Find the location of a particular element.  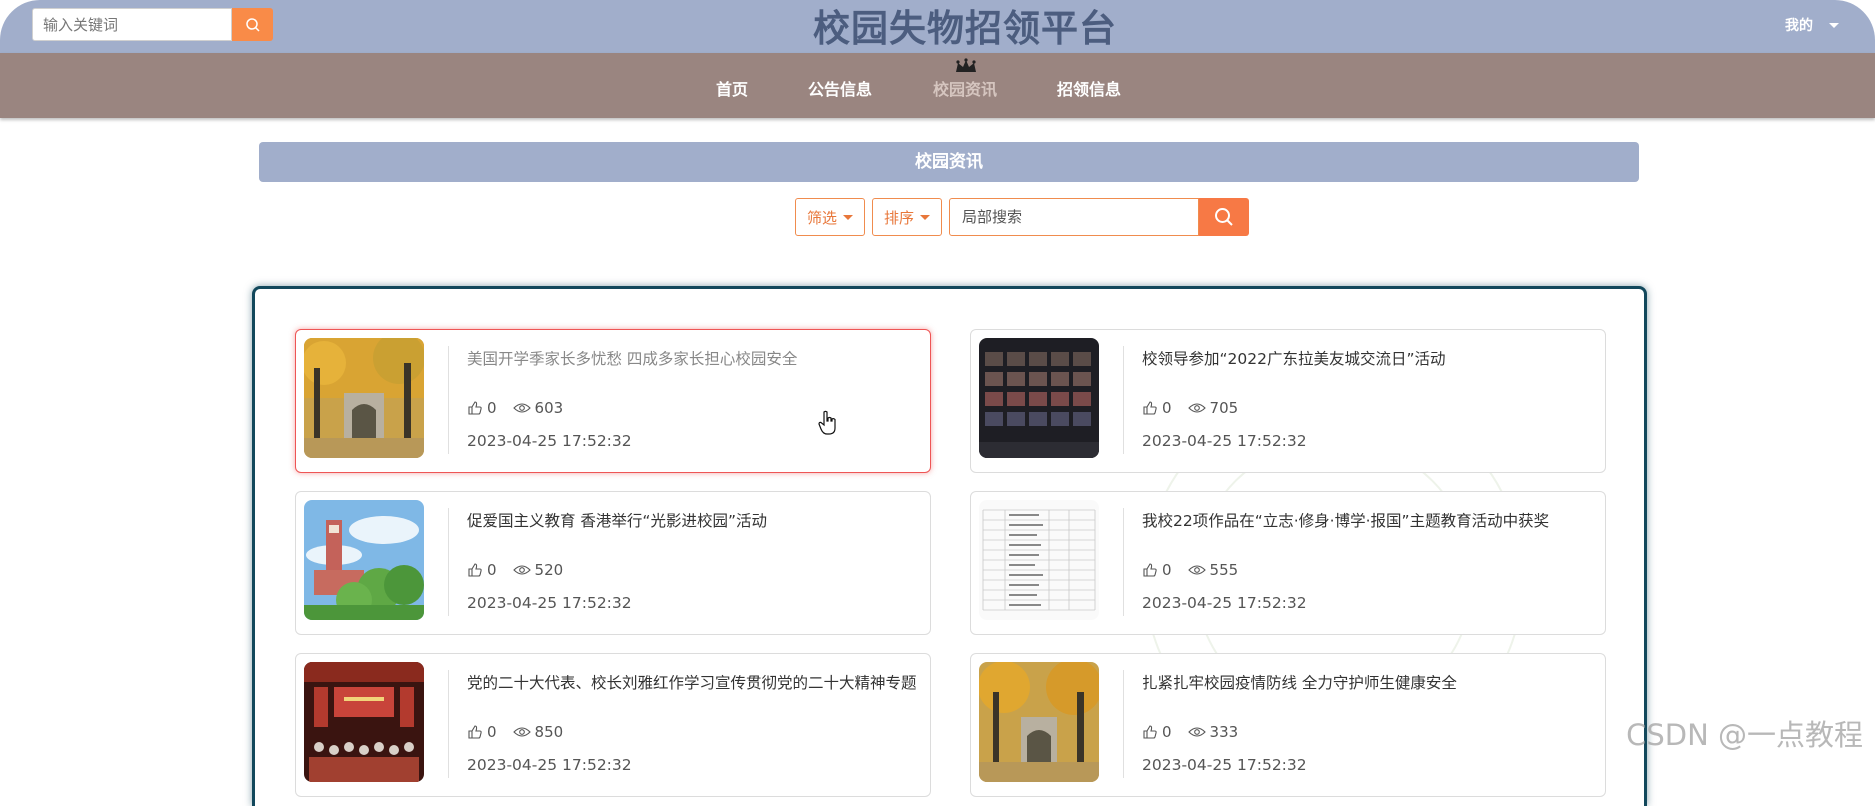

list-toolbar: 筛选 排序 is located at coordinates (1022, 217).